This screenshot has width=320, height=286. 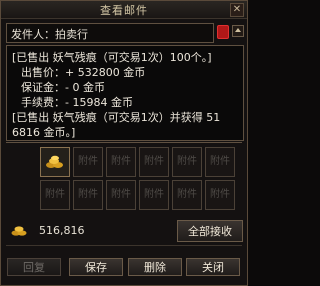 What do you see at coordinates (34, 267) in the screenshot?
I see `reply-button: 回复` at bounding box center [34, 267].